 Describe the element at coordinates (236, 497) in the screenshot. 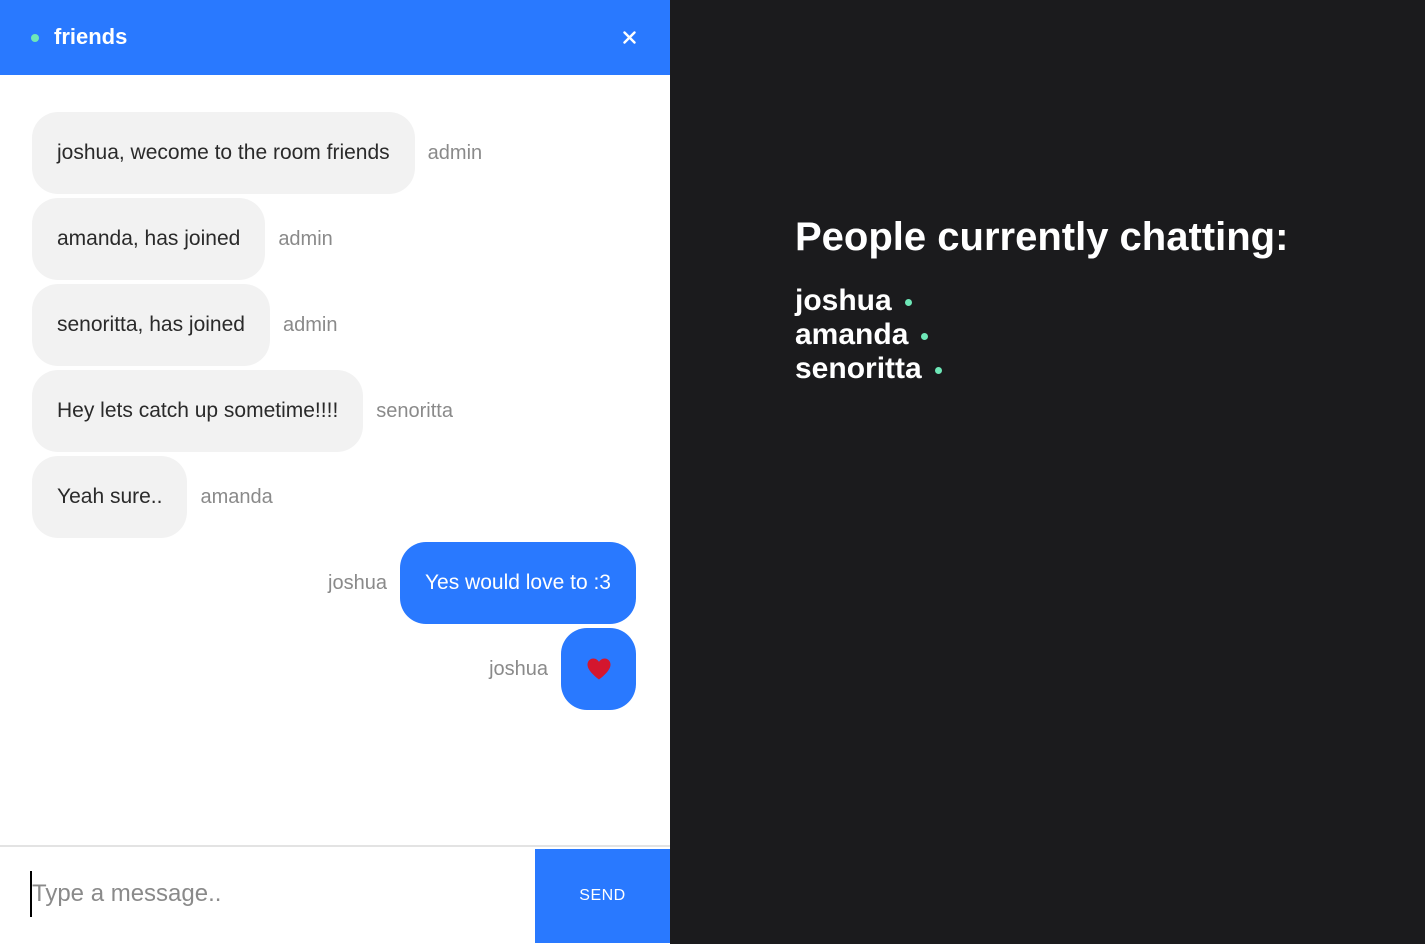

I see `message-sender: amanda` at that location.